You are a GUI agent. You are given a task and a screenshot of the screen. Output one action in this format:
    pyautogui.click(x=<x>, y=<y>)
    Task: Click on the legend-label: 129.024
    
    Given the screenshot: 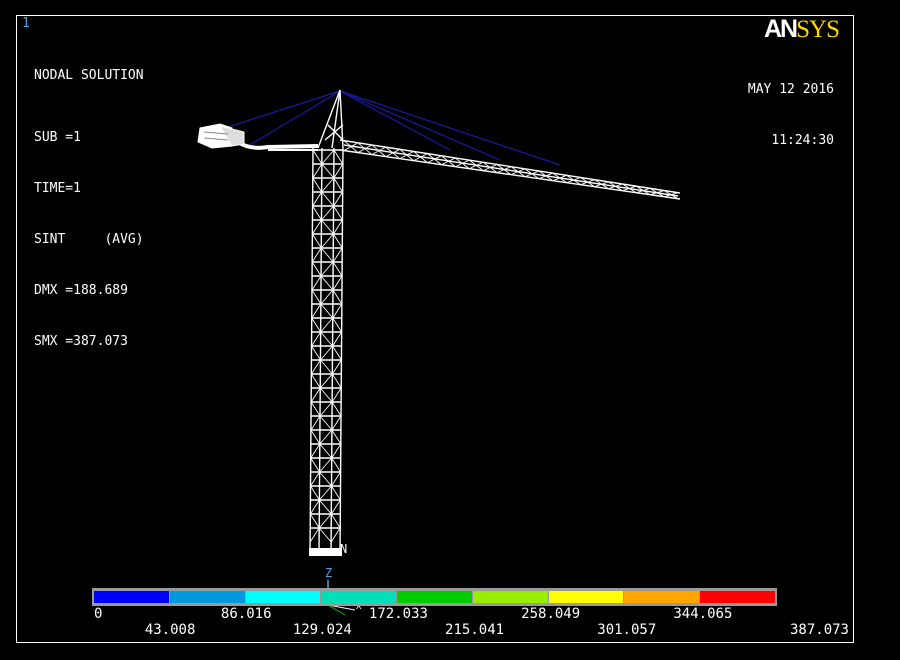 What is the action you would take?
    pyautogui.click(x=322, y=630)
    